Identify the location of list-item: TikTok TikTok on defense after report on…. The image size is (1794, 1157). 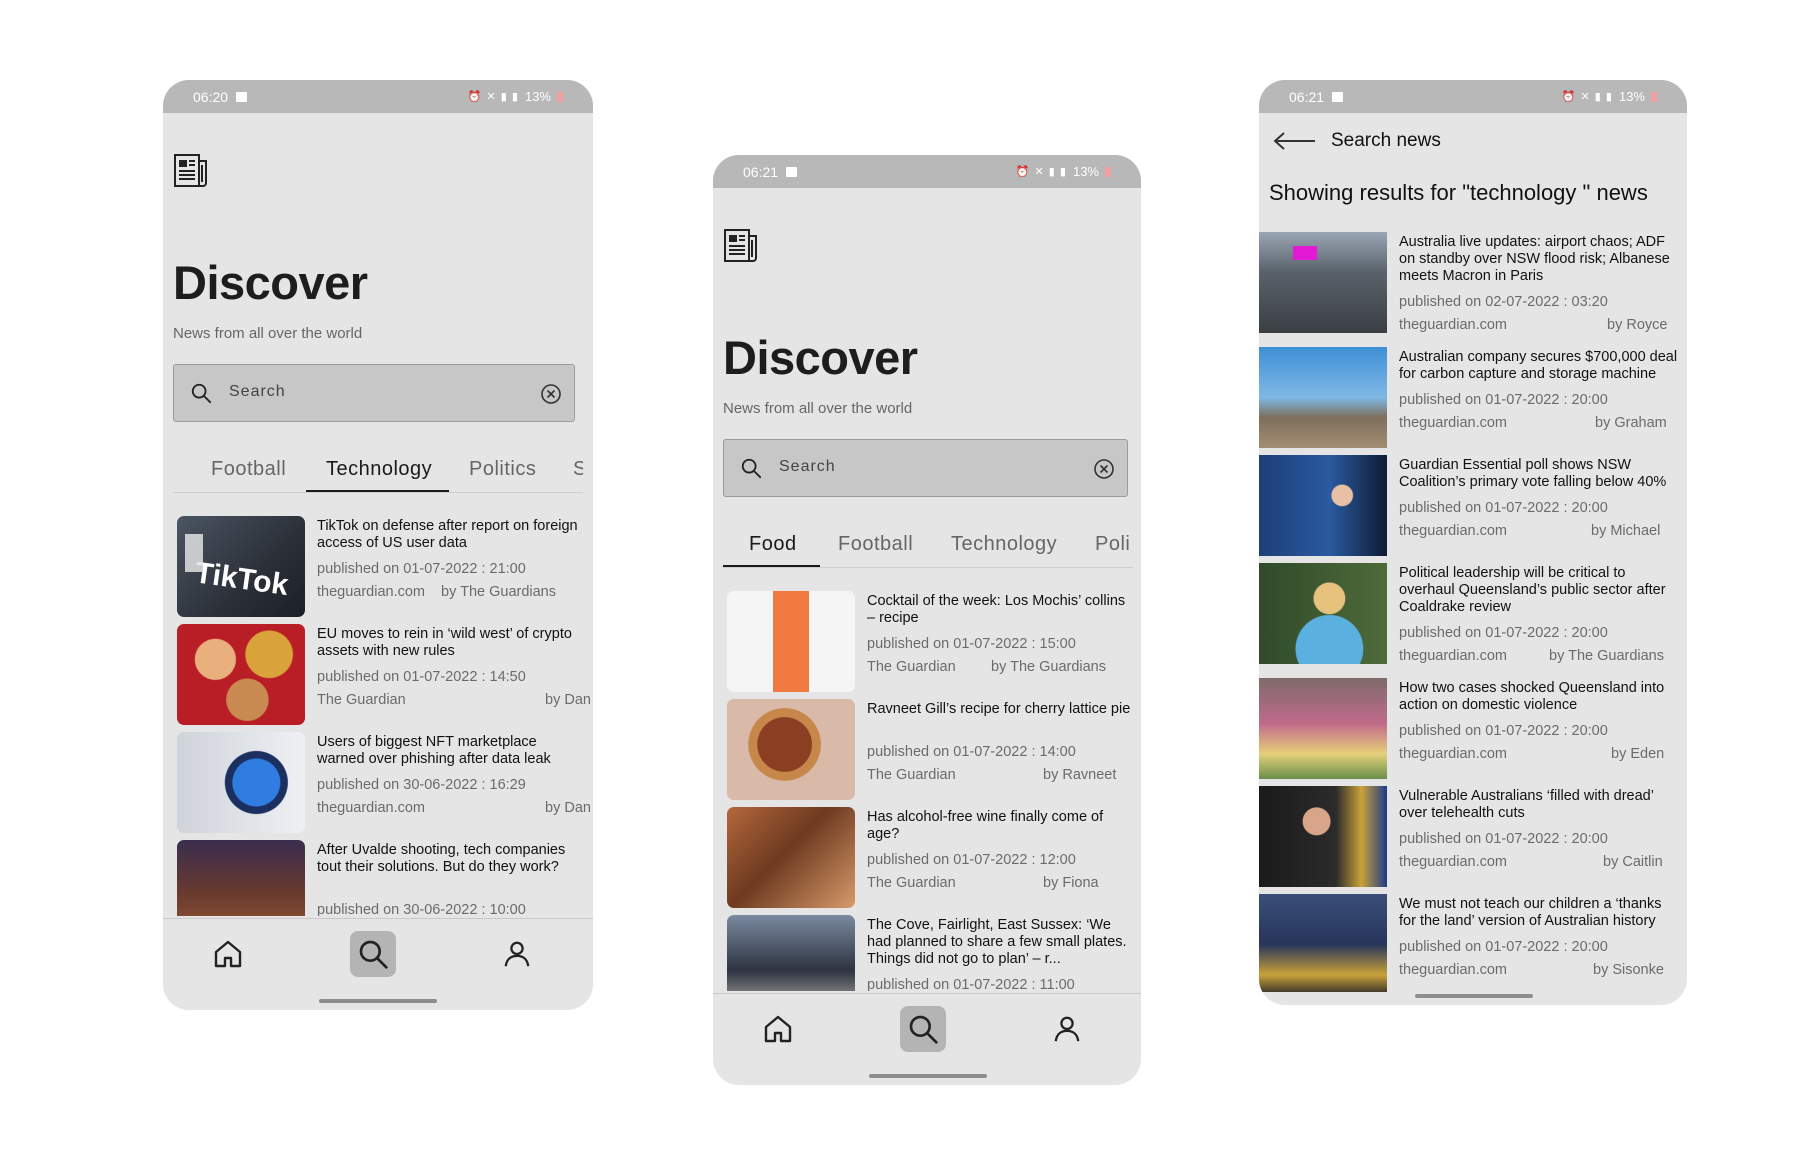
(385, 567).